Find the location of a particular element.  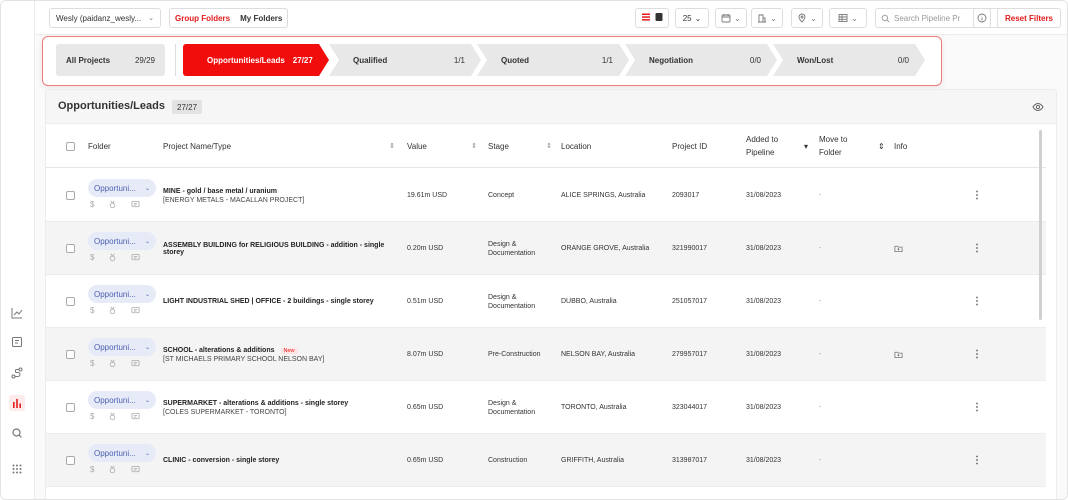

project-id-cell: 251057017 is located at coordinates (690, 301).